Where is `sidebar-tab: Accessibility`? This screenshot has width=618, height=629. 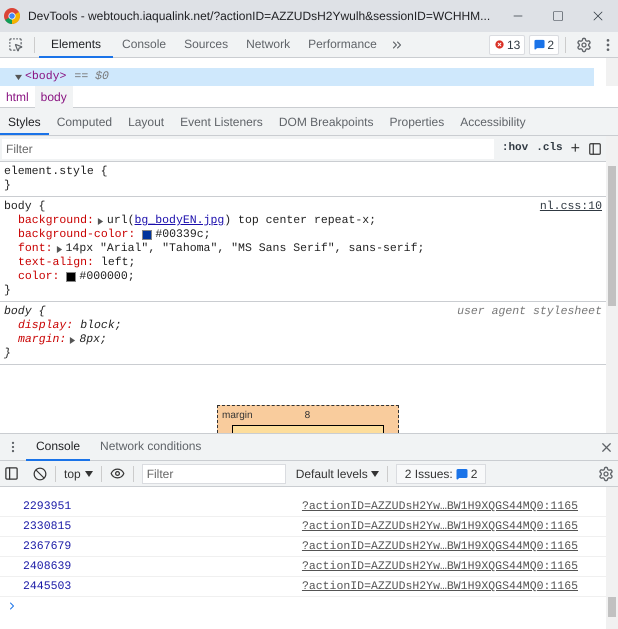
sidebar-tab: Accessibility is located at coordinates (493, 123).